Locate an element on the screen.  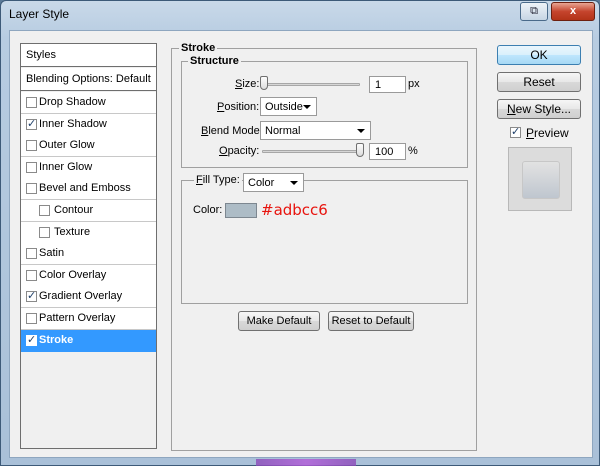
position-select: Outside is located at coordinates (288, 106).